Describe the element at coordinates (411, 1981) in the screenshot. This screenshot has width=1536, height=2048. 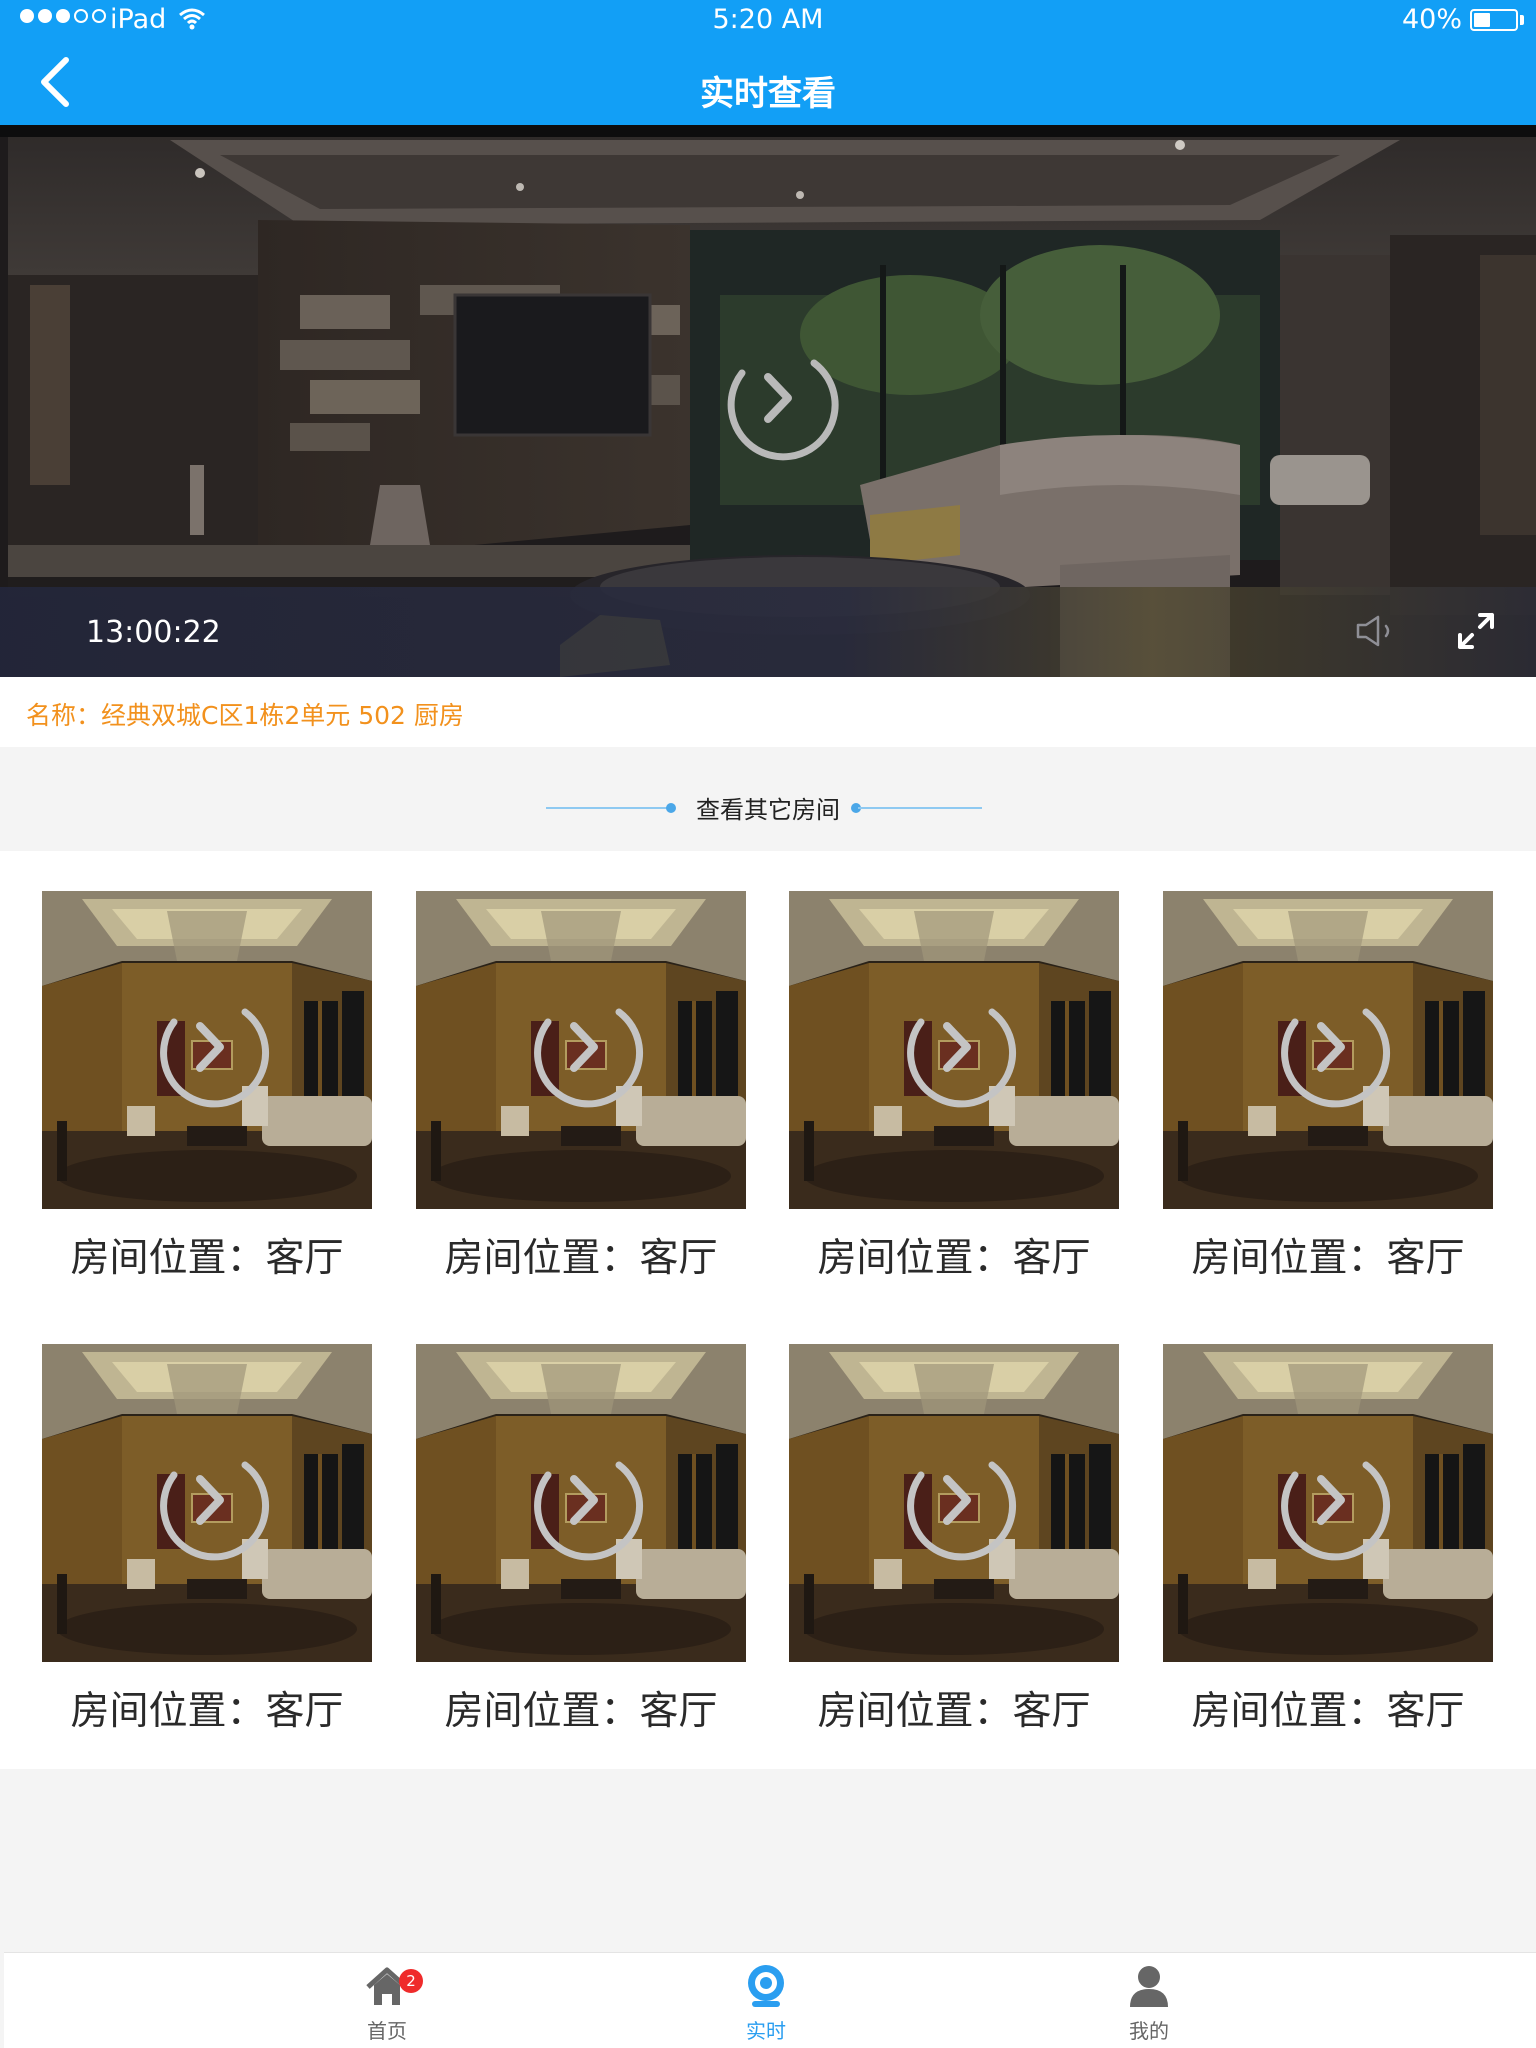
I see `notification-badge: 2` at that location.